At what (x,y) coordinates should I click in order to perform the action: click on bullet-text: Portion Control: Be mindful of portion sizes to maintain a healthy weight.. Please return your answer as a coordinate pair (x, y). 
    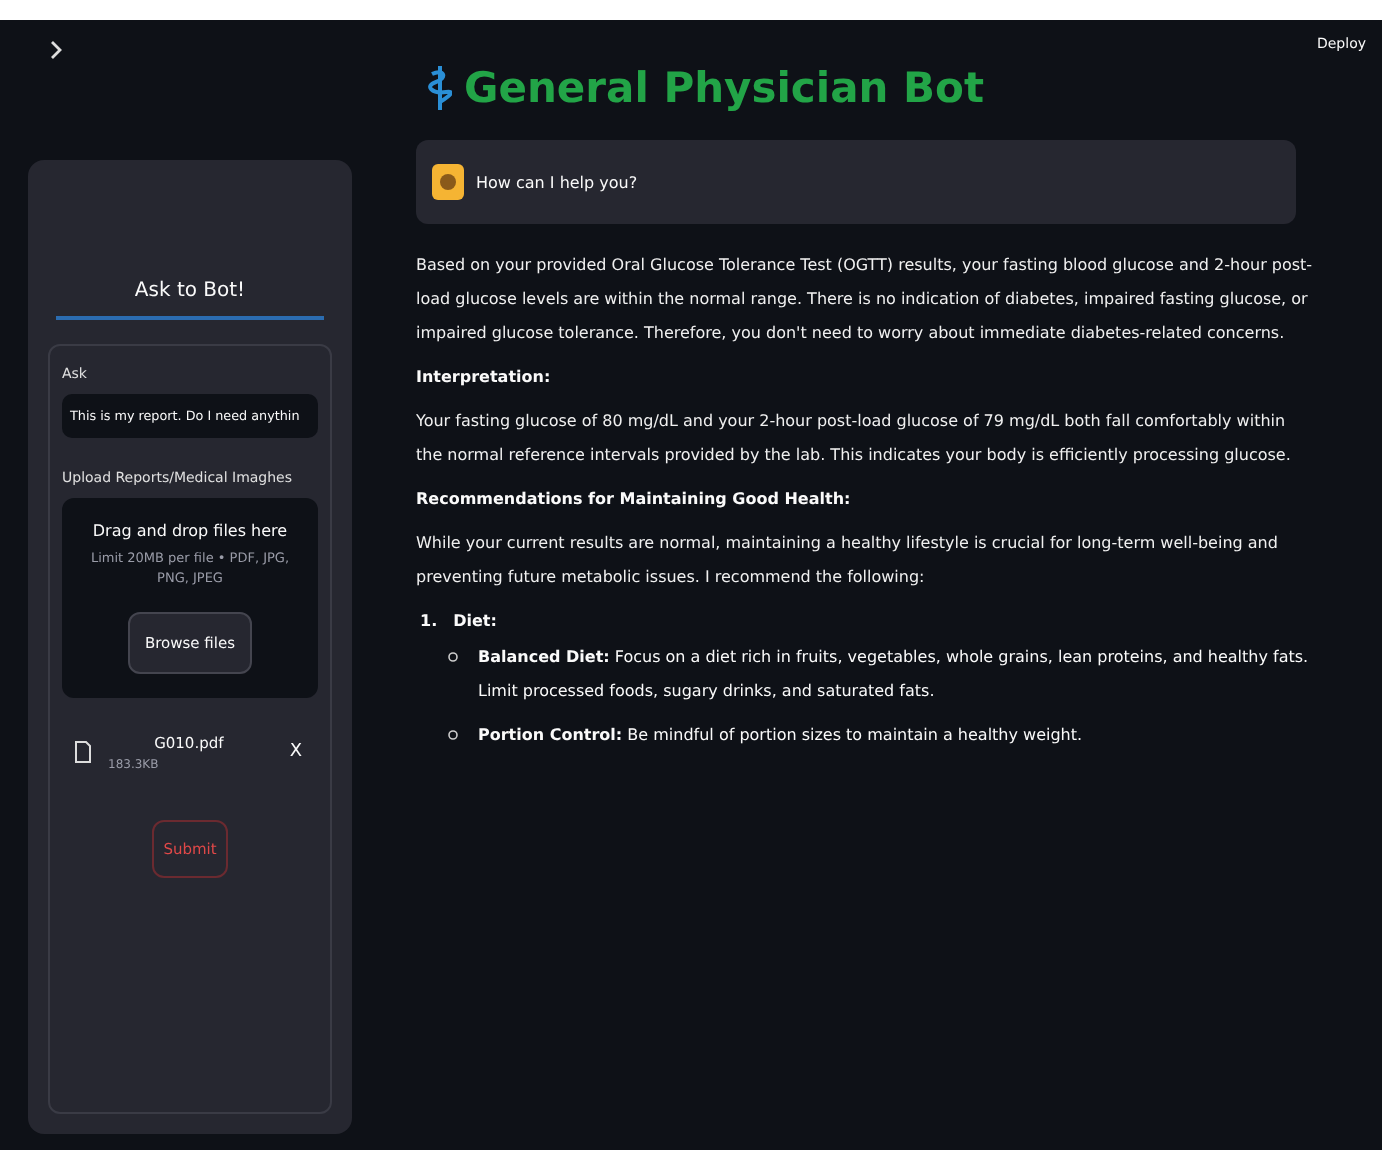
    Looking at the image, I should click on (780, 736).